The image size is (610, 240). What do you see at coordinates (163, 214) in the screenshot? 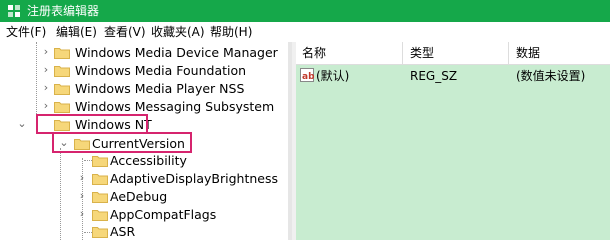
I see `tree-item-label: AppCompatFlags` at bounding box center [163, 214].